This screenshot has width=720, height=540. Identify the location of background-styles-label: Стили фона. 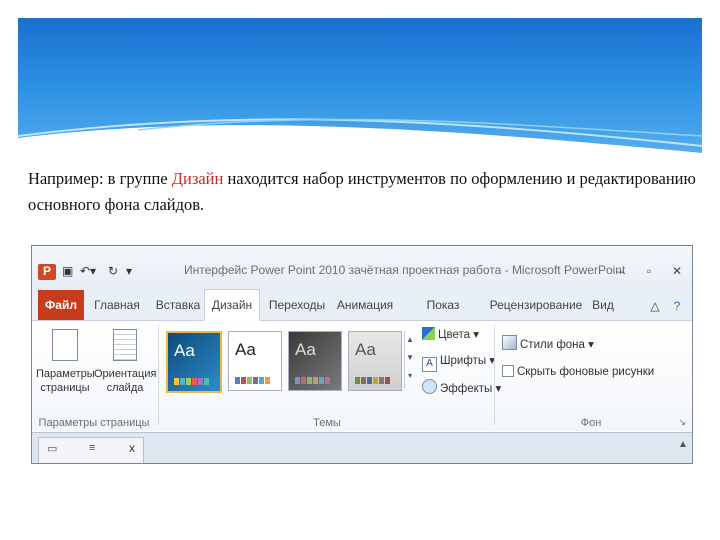
(552, 345).